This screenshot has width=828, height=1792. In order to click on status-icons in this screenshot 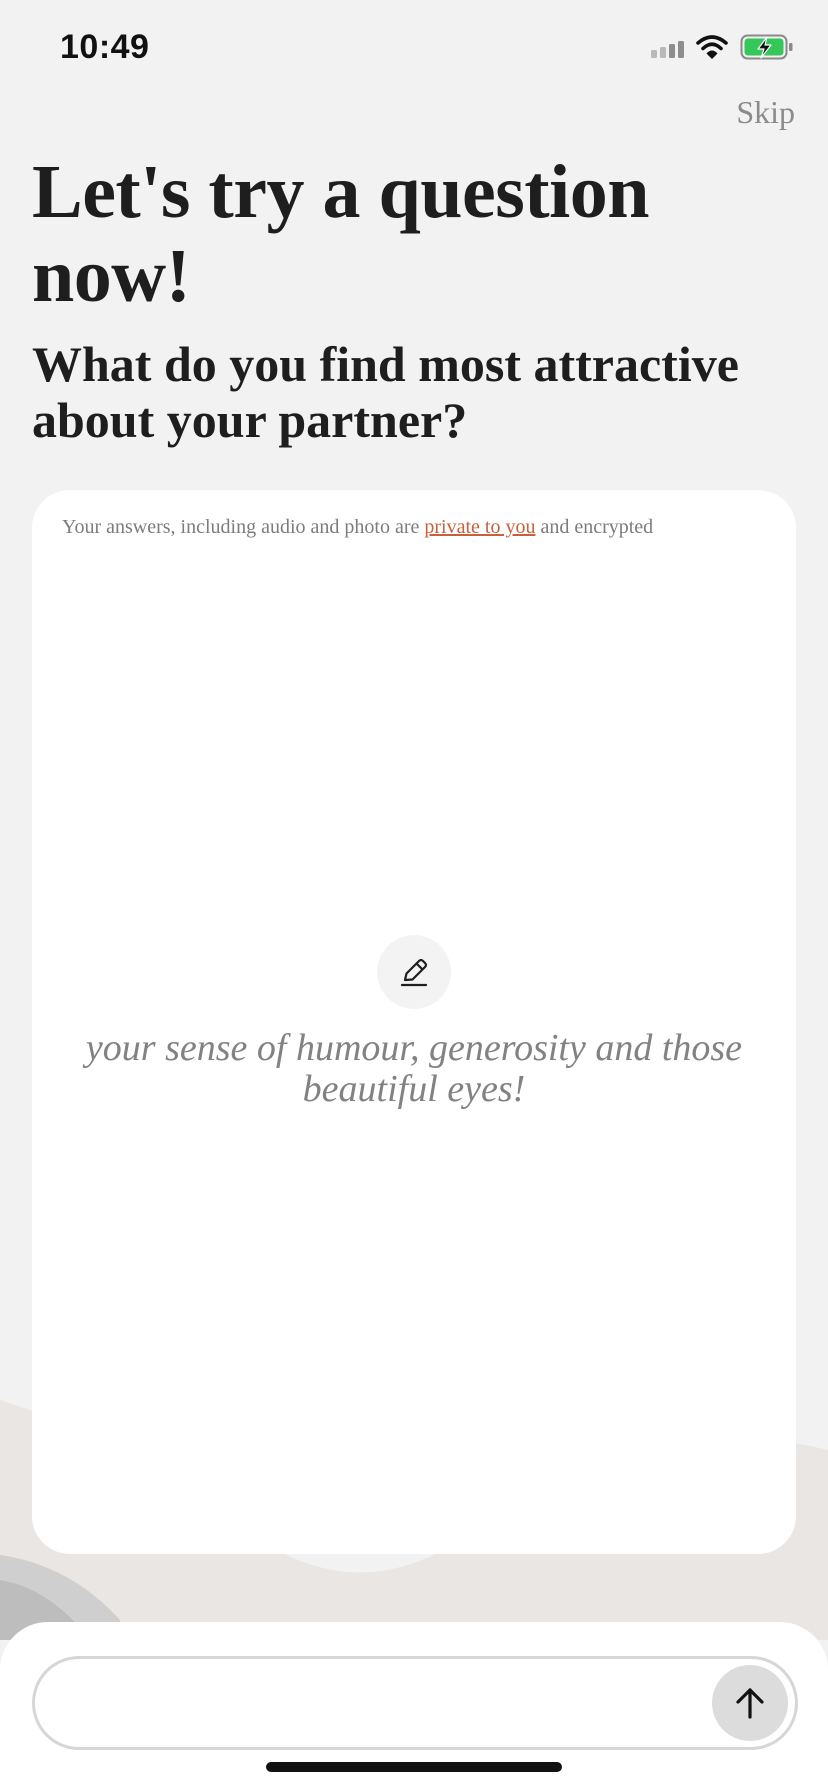, I will do `click(722, 47)`.